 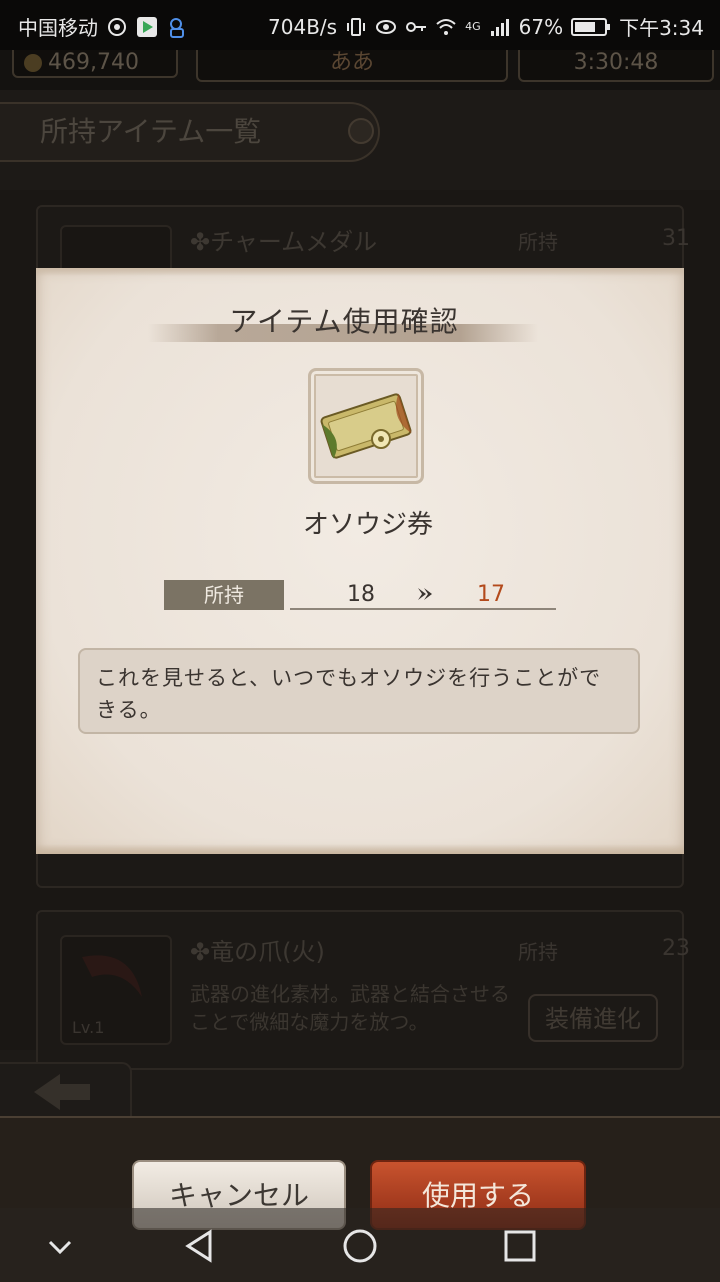 I want to click on evolve-equipment-button: 装備進化, so click(x=593, y=1018).